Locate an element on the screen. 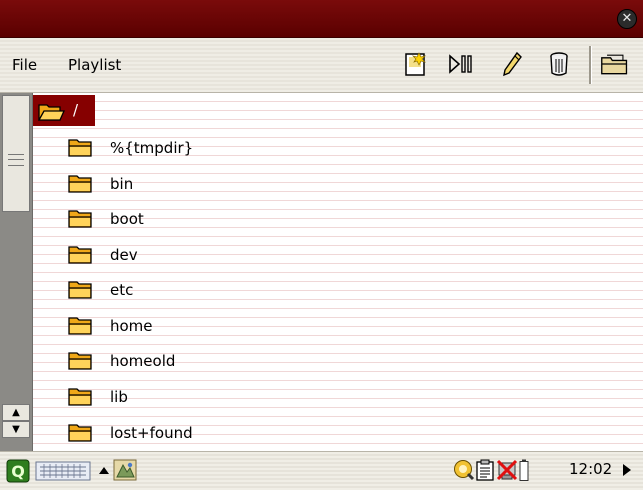 Image resolution: width=643 pixels, height=490 pixels. taskbar: Q 12:02 is located at coordinates (321, 470).